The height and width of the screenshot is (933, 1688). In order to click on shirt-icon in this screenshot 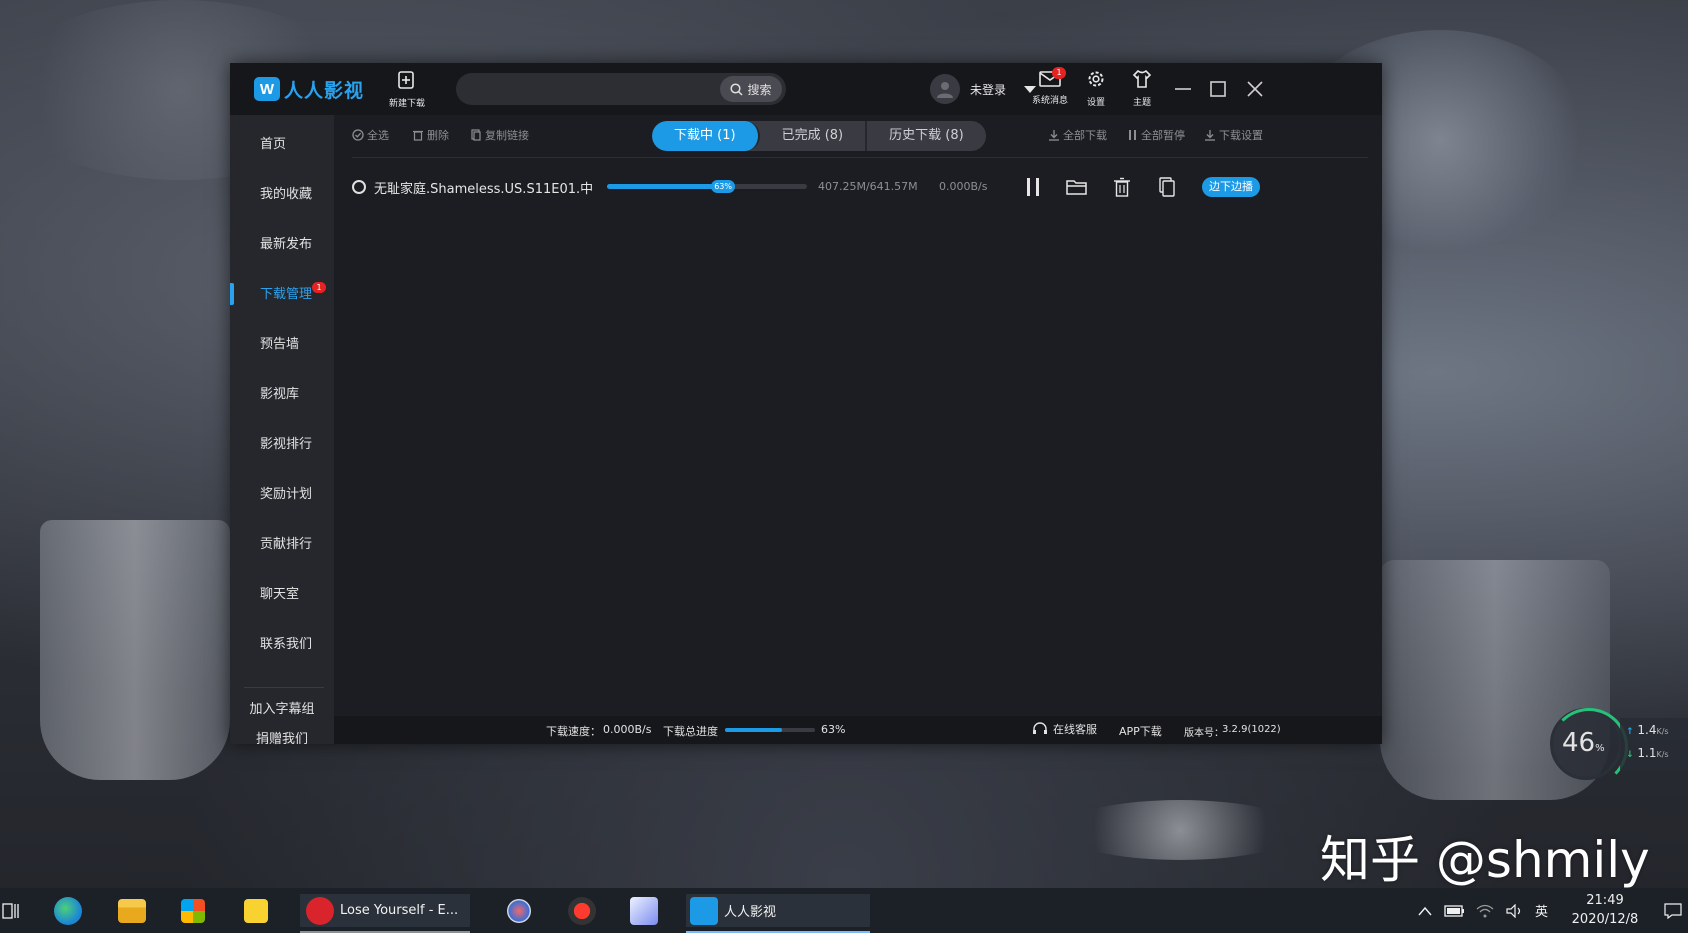, I will do `click(1142, 78)`.